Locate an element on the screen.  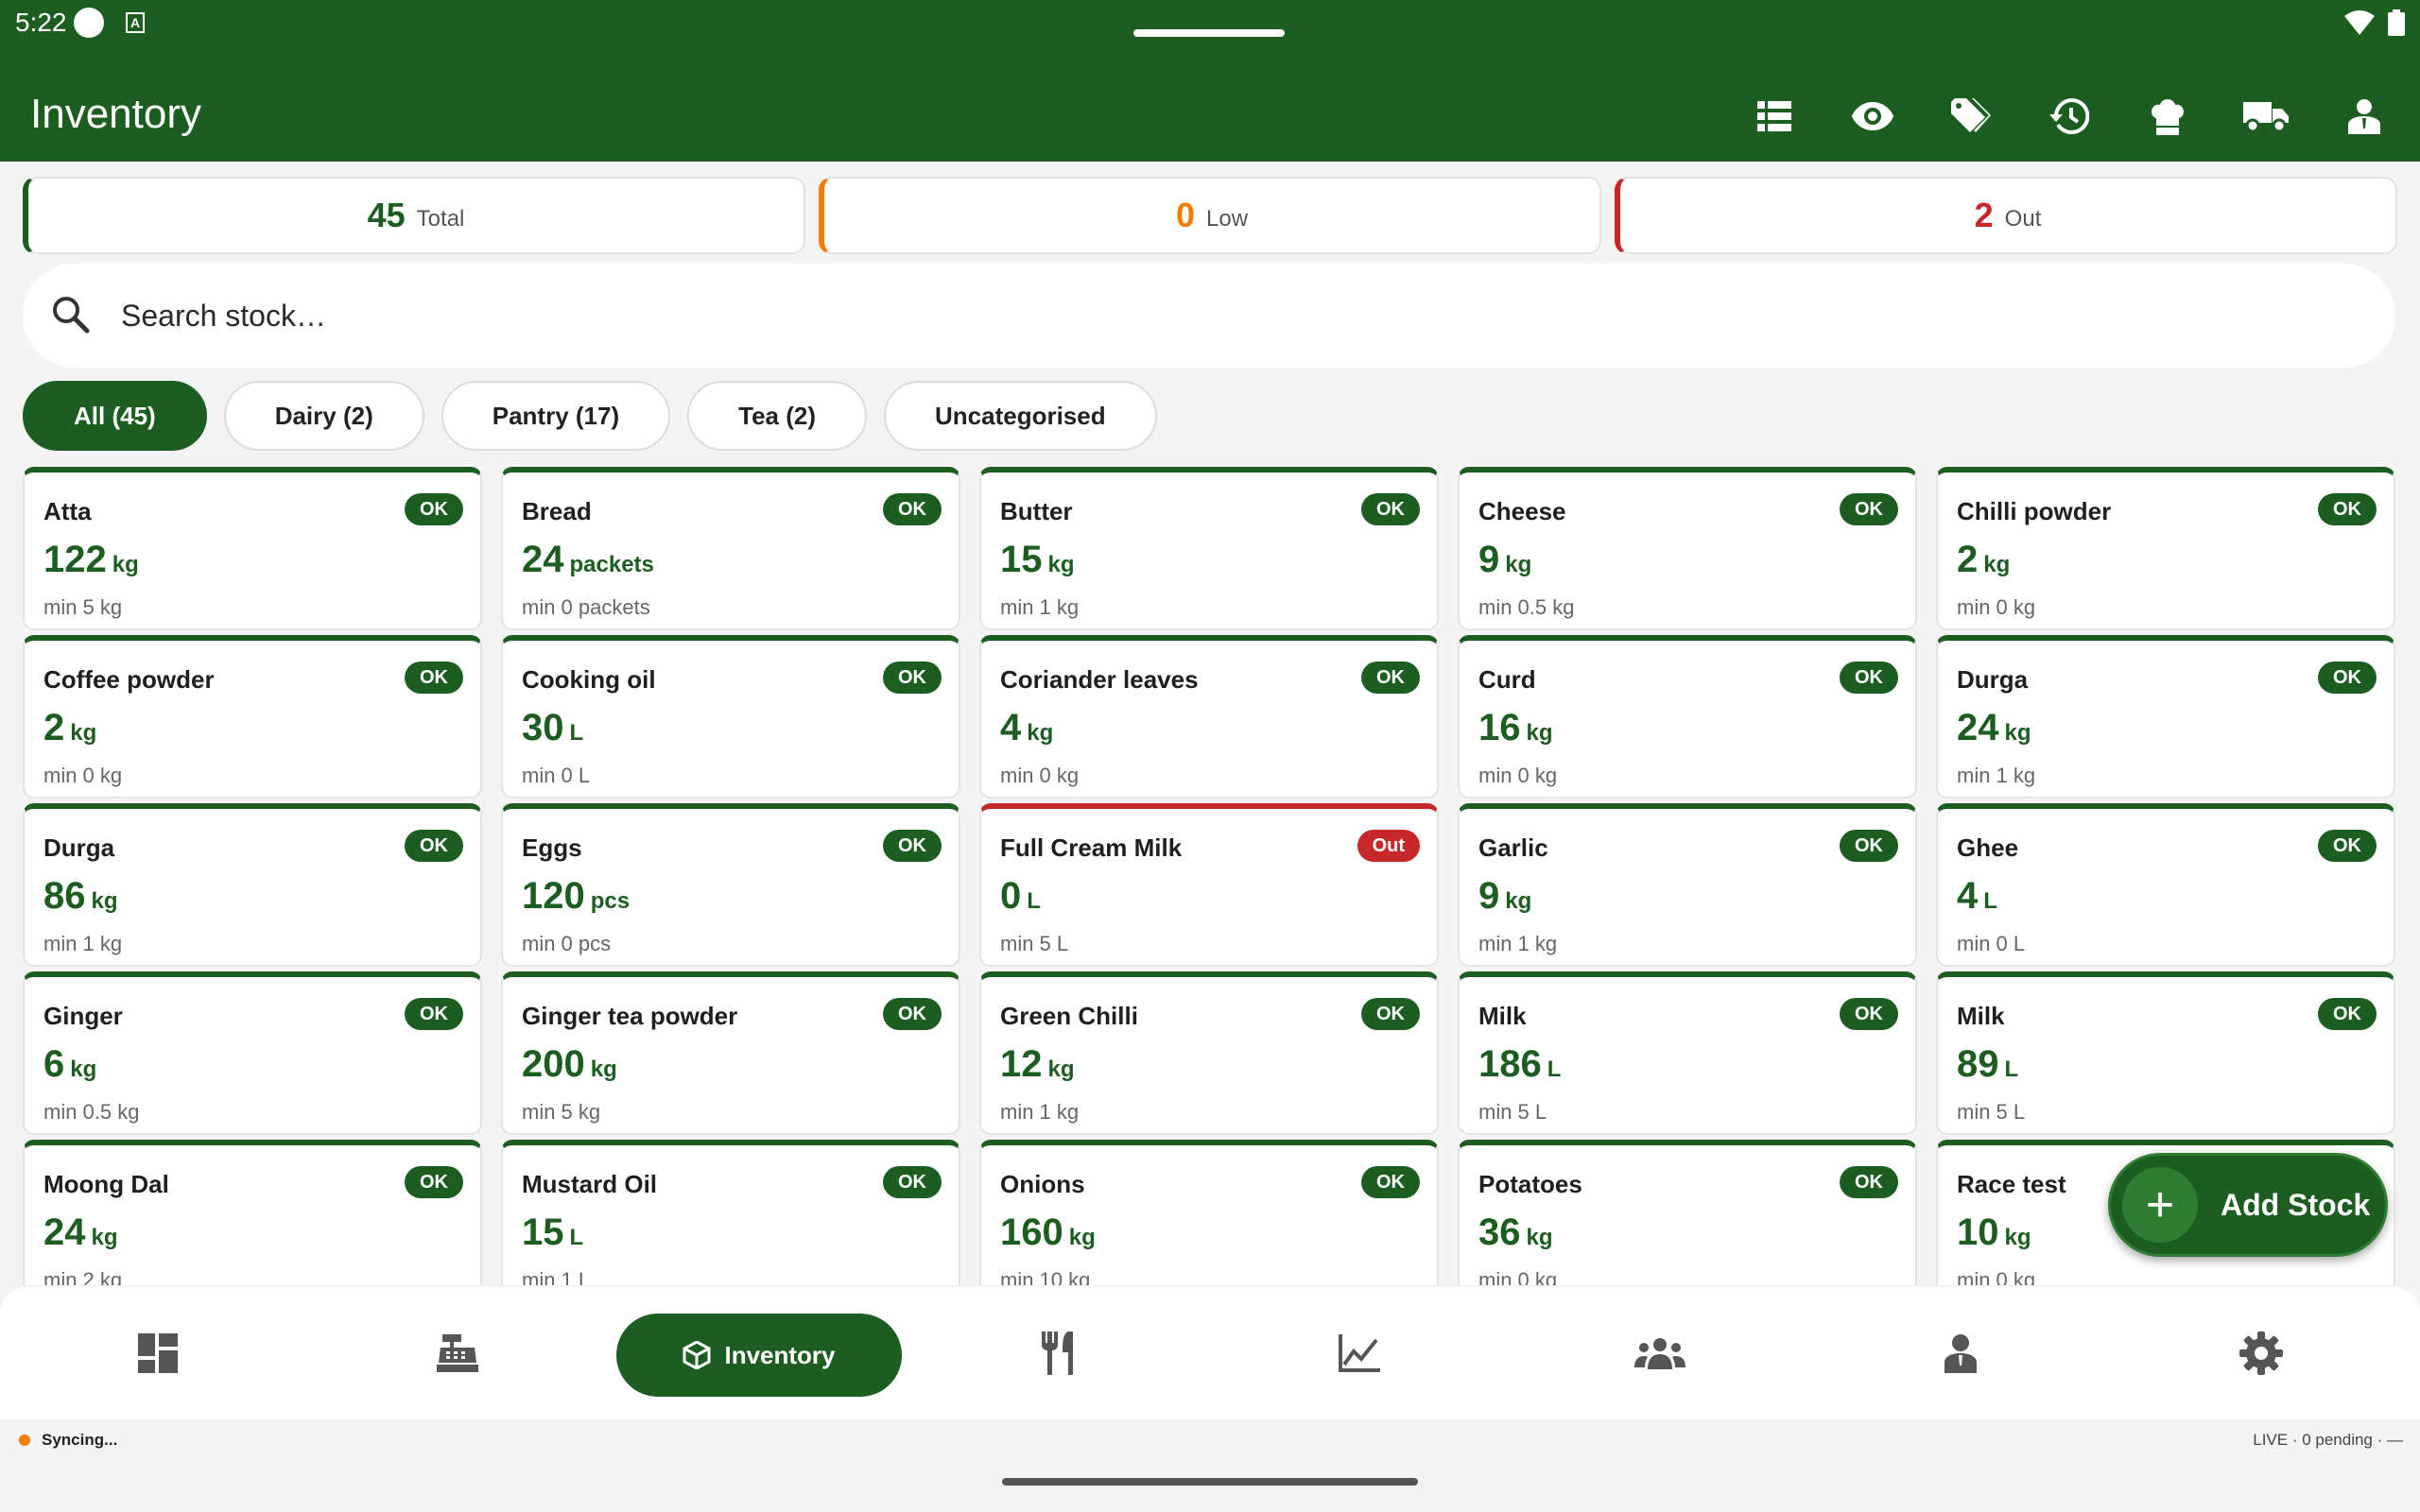
stock-card: Green Chilli OK 12 kg min 1 kg is located at coordinates (1209, 1053).